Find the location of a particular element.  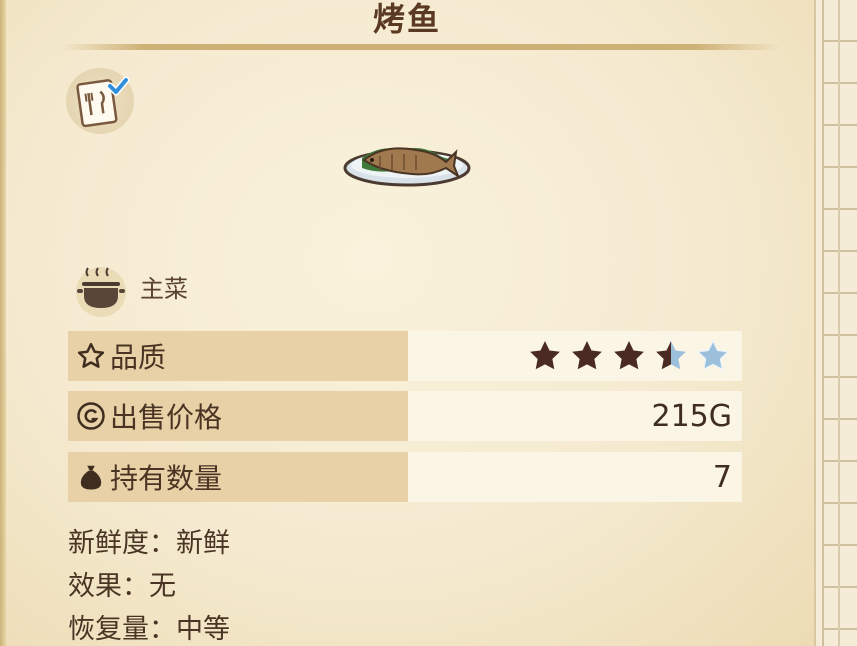

menu-card-check-icon is located at coordinates (103, 102).